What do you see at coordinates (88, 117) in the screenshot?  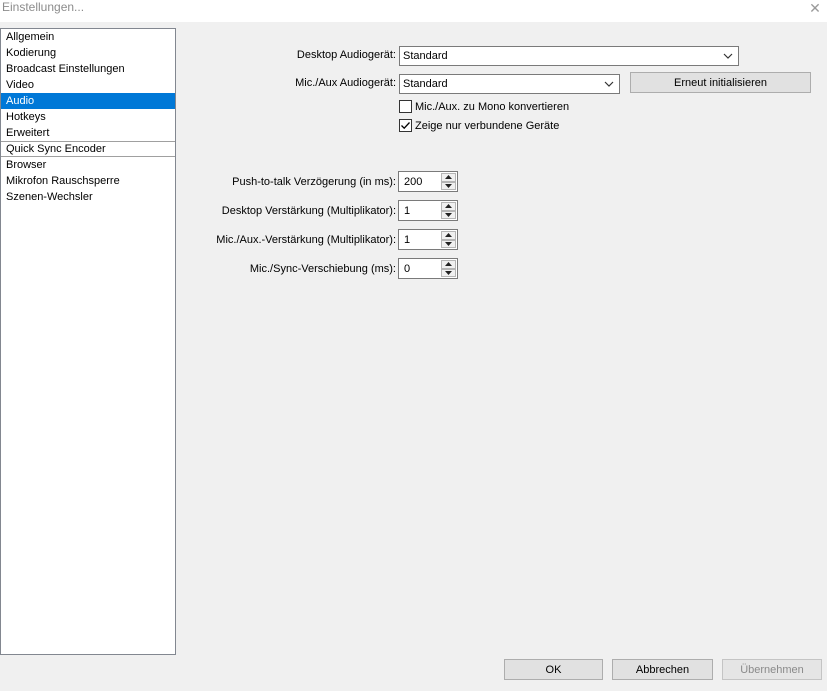 I see `sidebar-item-hotkeys: Hotkeys` at bounding box center [88, 117].